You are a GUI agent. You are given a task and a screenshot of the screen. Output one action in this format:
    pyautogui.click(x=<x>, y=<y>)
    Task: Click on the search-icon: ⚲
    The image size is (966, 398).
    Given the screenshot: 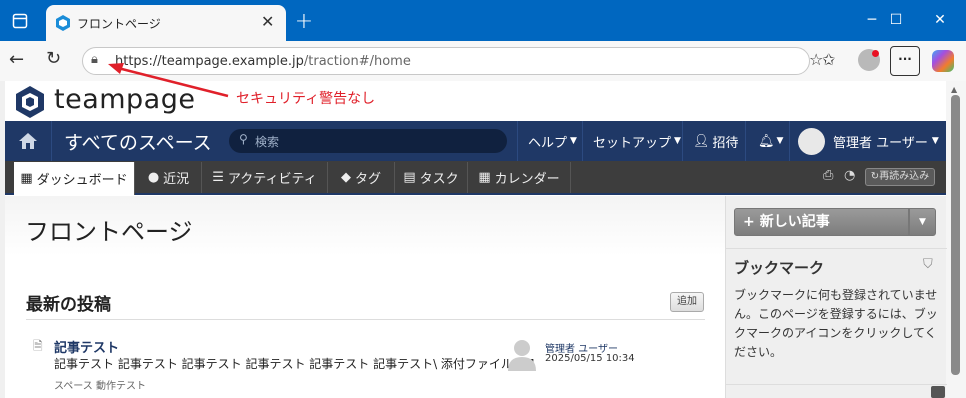 What is the action you would take?
    pyautogui.click(x=243, y=139)
    